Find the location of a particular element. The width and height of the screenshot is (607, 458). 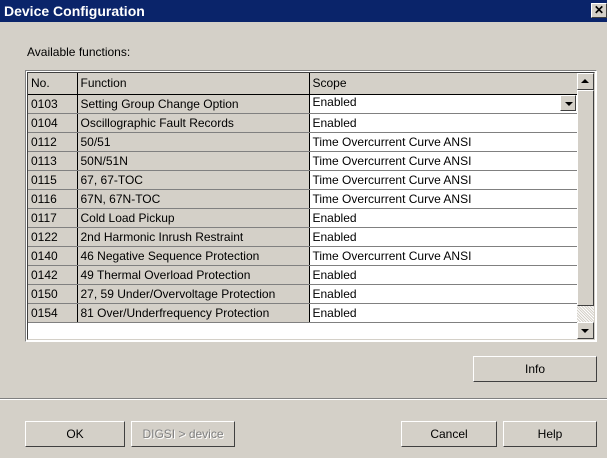

cancel-button: Cancel is located at coordinates (449, 434).